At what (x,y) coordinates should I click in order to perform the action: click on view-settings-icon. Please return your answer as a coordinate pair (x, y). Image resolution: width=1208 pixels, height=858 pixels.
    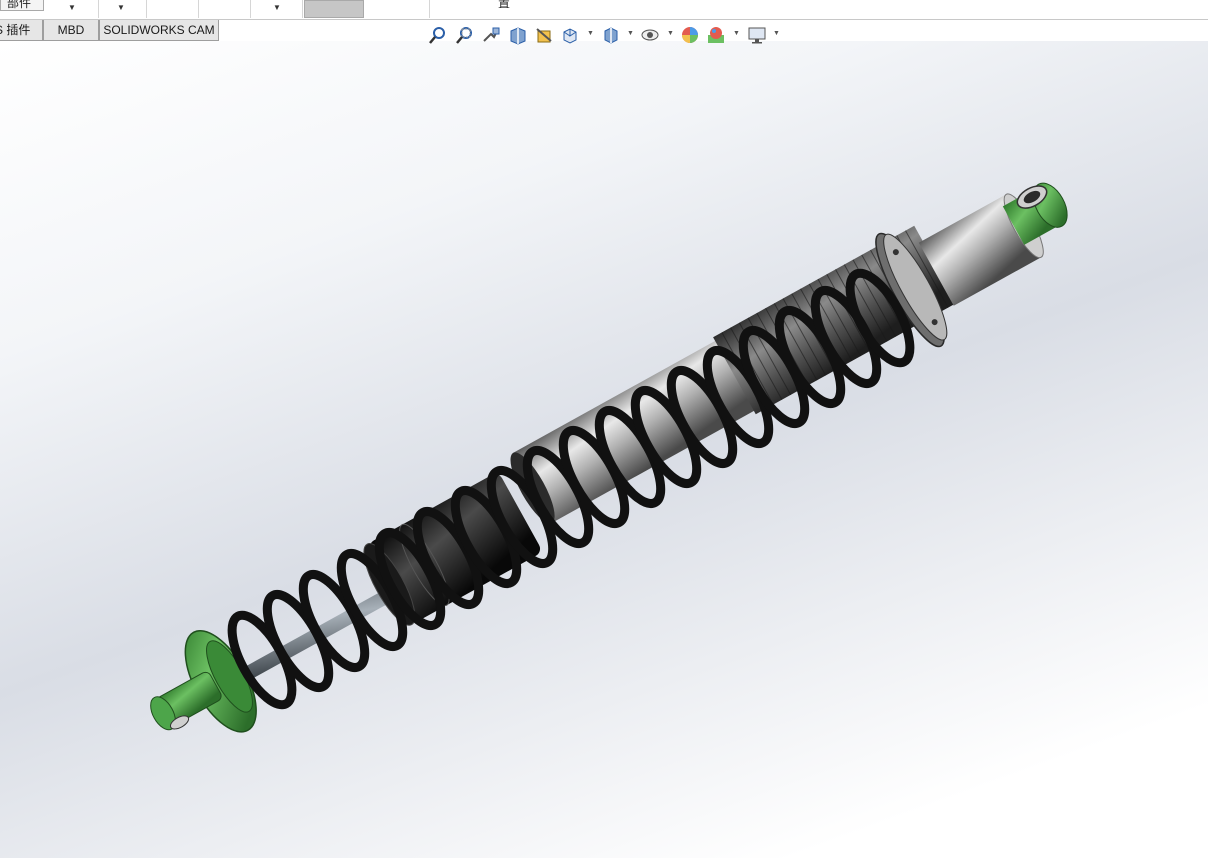
    Looking at the image, I should click on (757, 35).